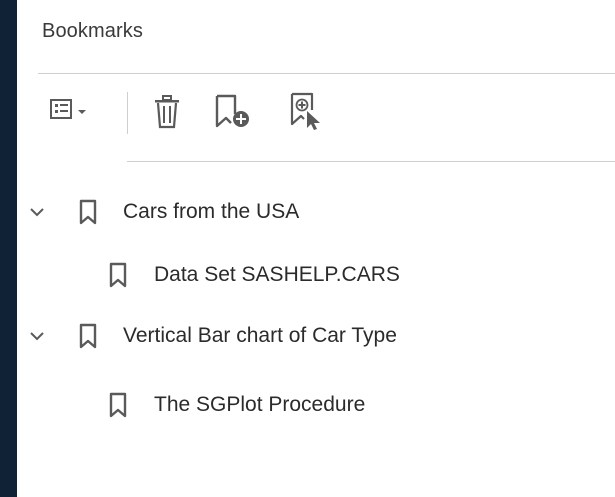  I want to click on bookmark-label: The SGPlot Procedure, so click(260, 404).